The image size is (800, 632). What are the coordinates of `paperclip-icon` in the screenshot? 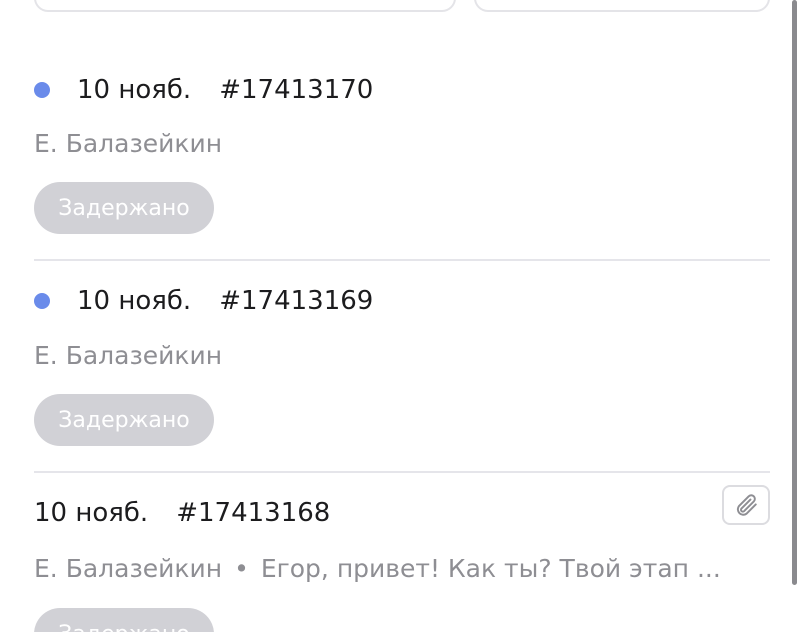 It's located at (746, 505).